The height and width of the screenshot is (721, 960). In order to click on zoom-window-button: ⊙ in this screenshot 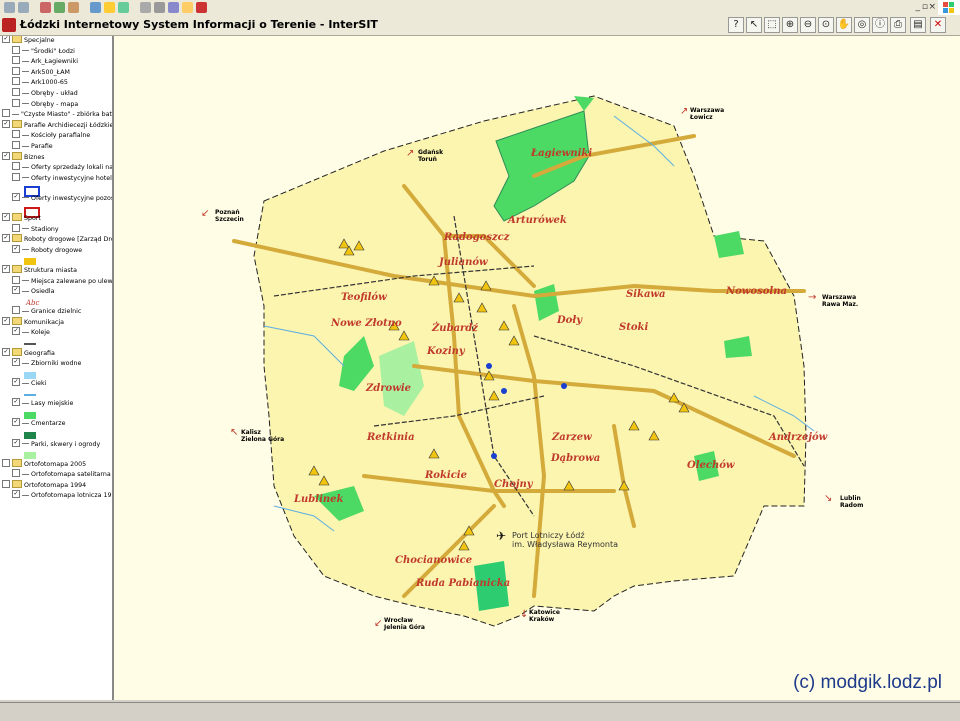, I will do `click(826, 25)`.